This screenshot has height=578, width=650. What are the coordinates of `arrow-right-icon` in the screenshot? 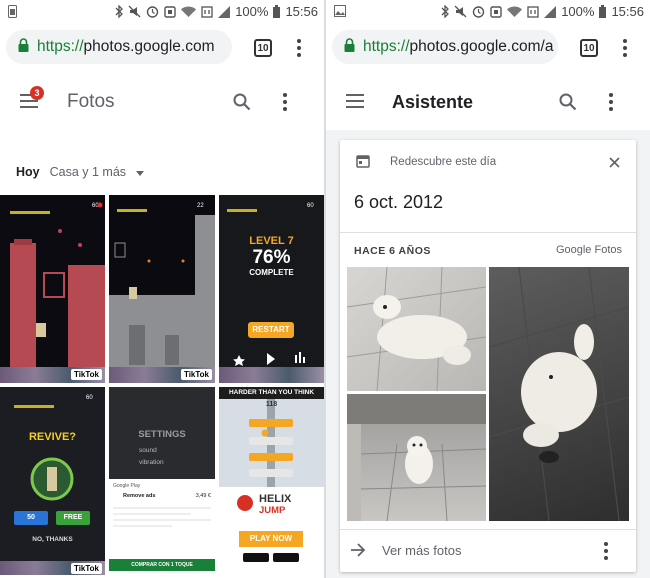 It's located at (358, 552).